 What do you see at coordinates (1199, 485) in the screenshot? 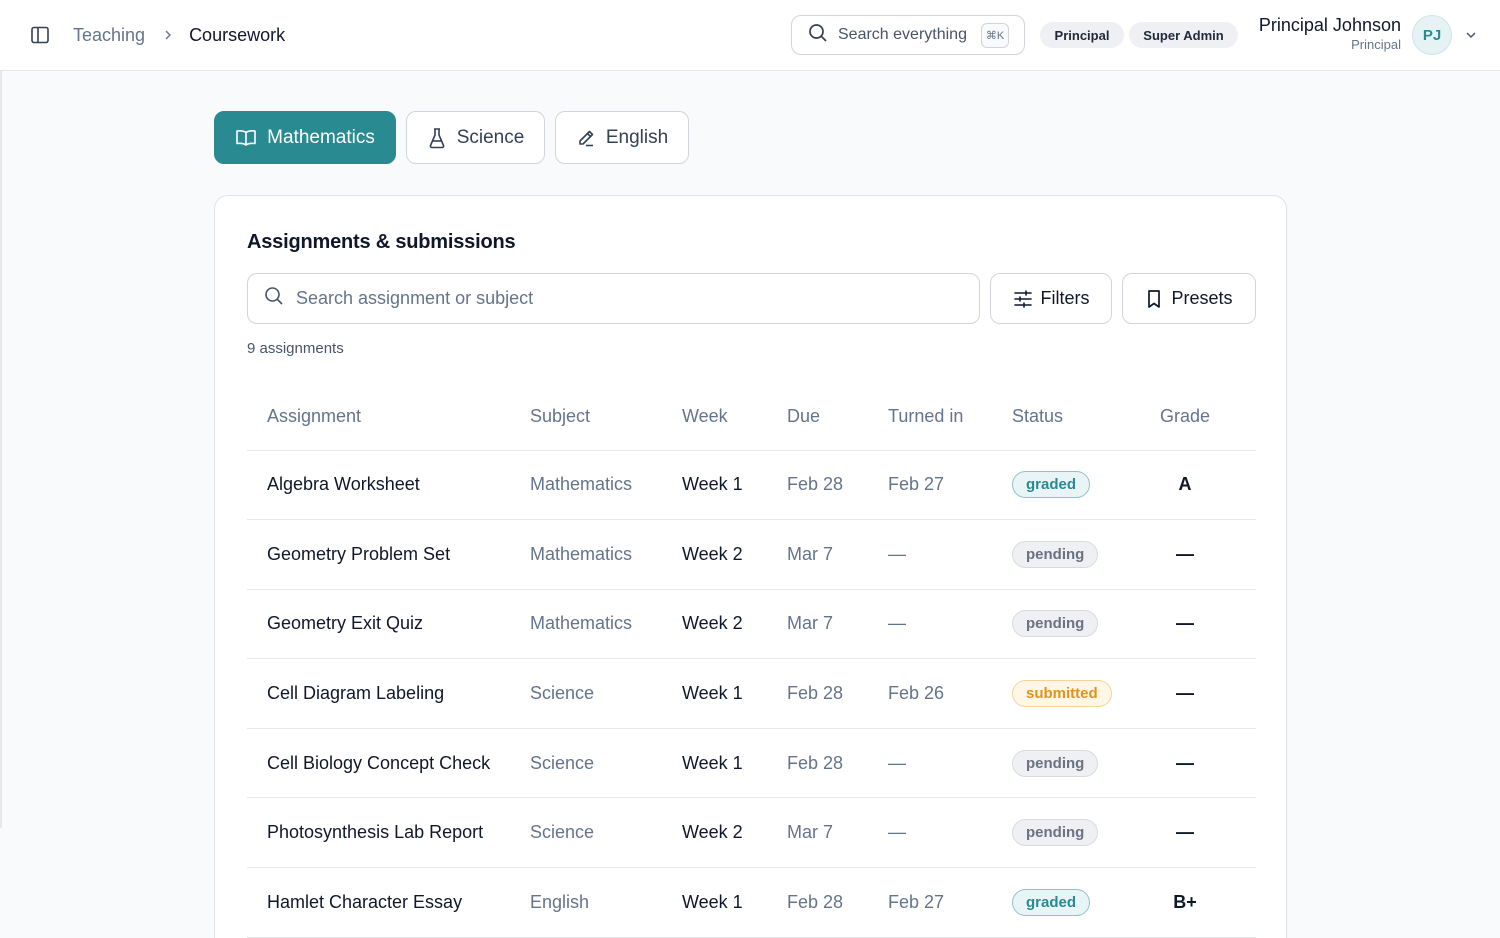
I see `assignment-grade: A` at bounding box center [1199, 485].